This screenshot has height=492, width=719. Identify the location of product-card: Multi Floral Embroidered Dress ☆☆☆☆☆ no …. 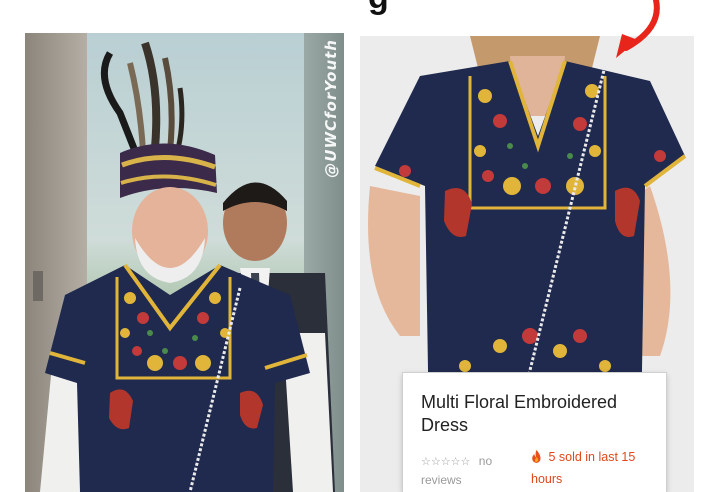
(534, 432).